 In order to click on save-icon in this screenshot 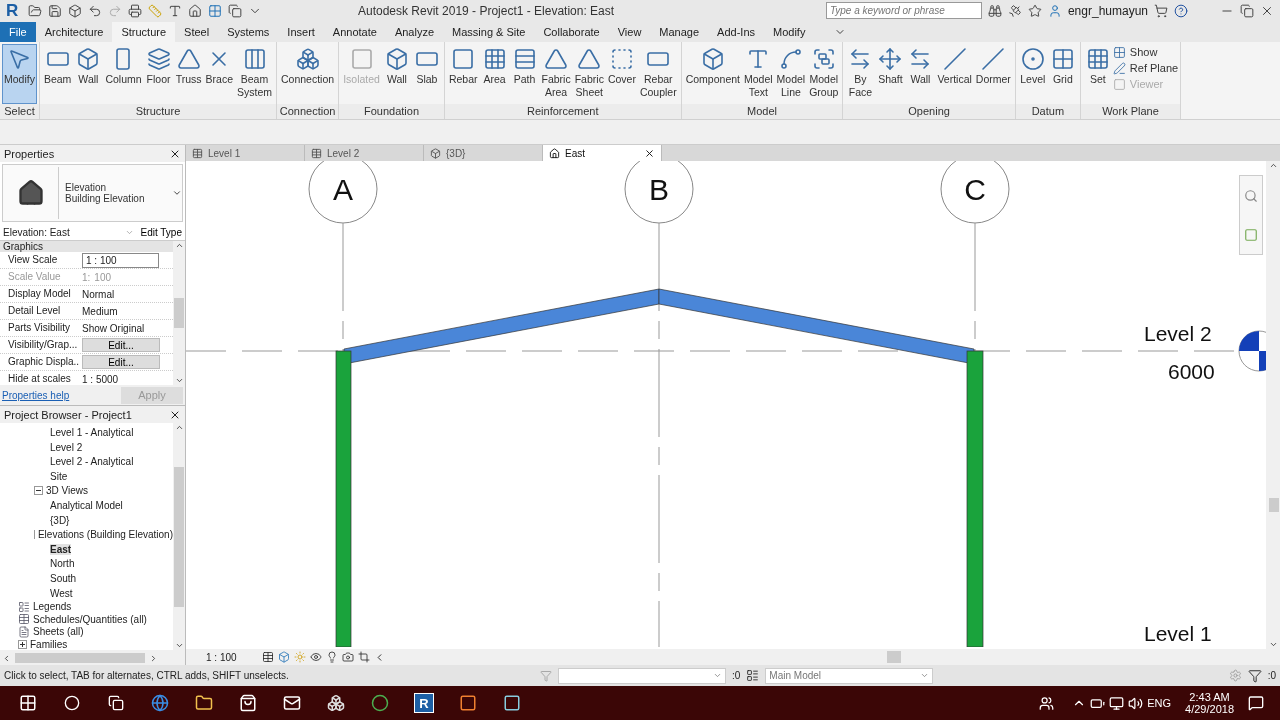, I will do `click(55, 10)`.